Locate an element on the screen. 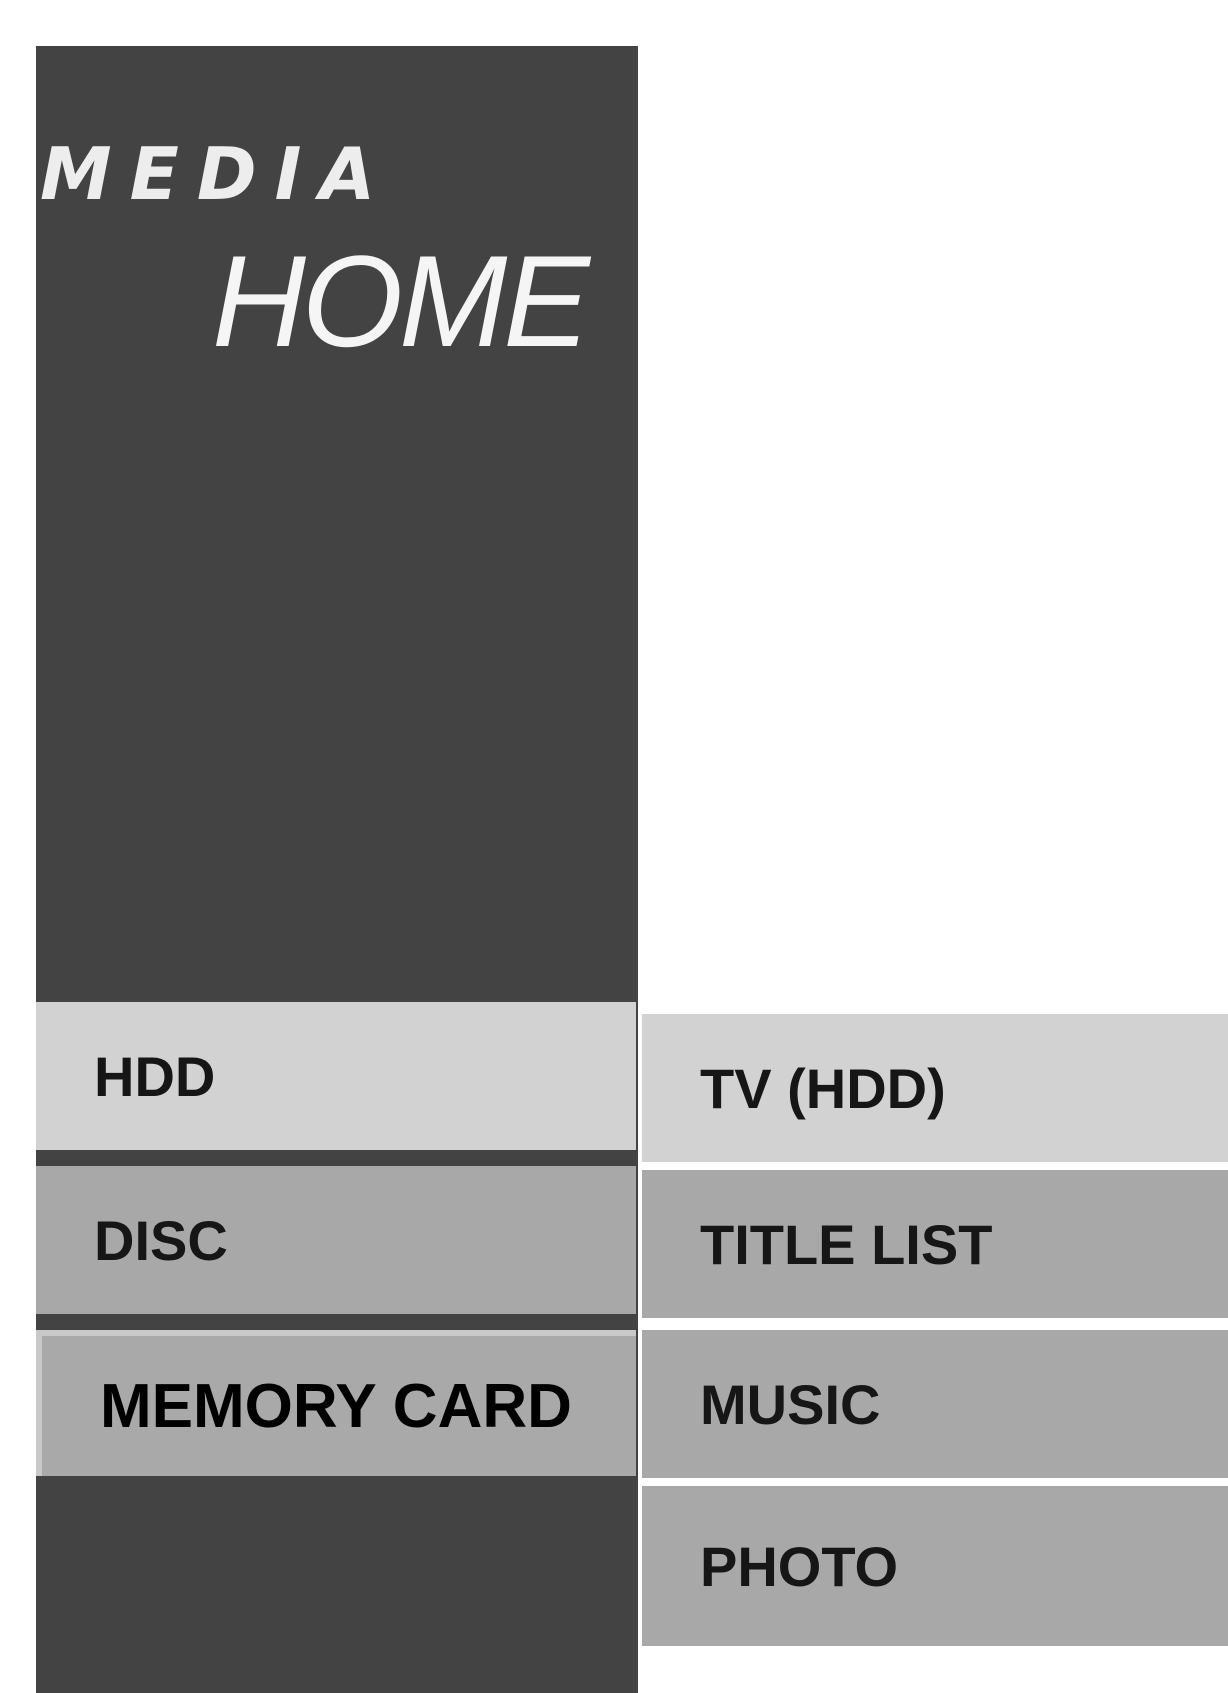 The image size is (1228, 1693). submenu-item-photo: PHOTO is located at coordinates (935, 1566).